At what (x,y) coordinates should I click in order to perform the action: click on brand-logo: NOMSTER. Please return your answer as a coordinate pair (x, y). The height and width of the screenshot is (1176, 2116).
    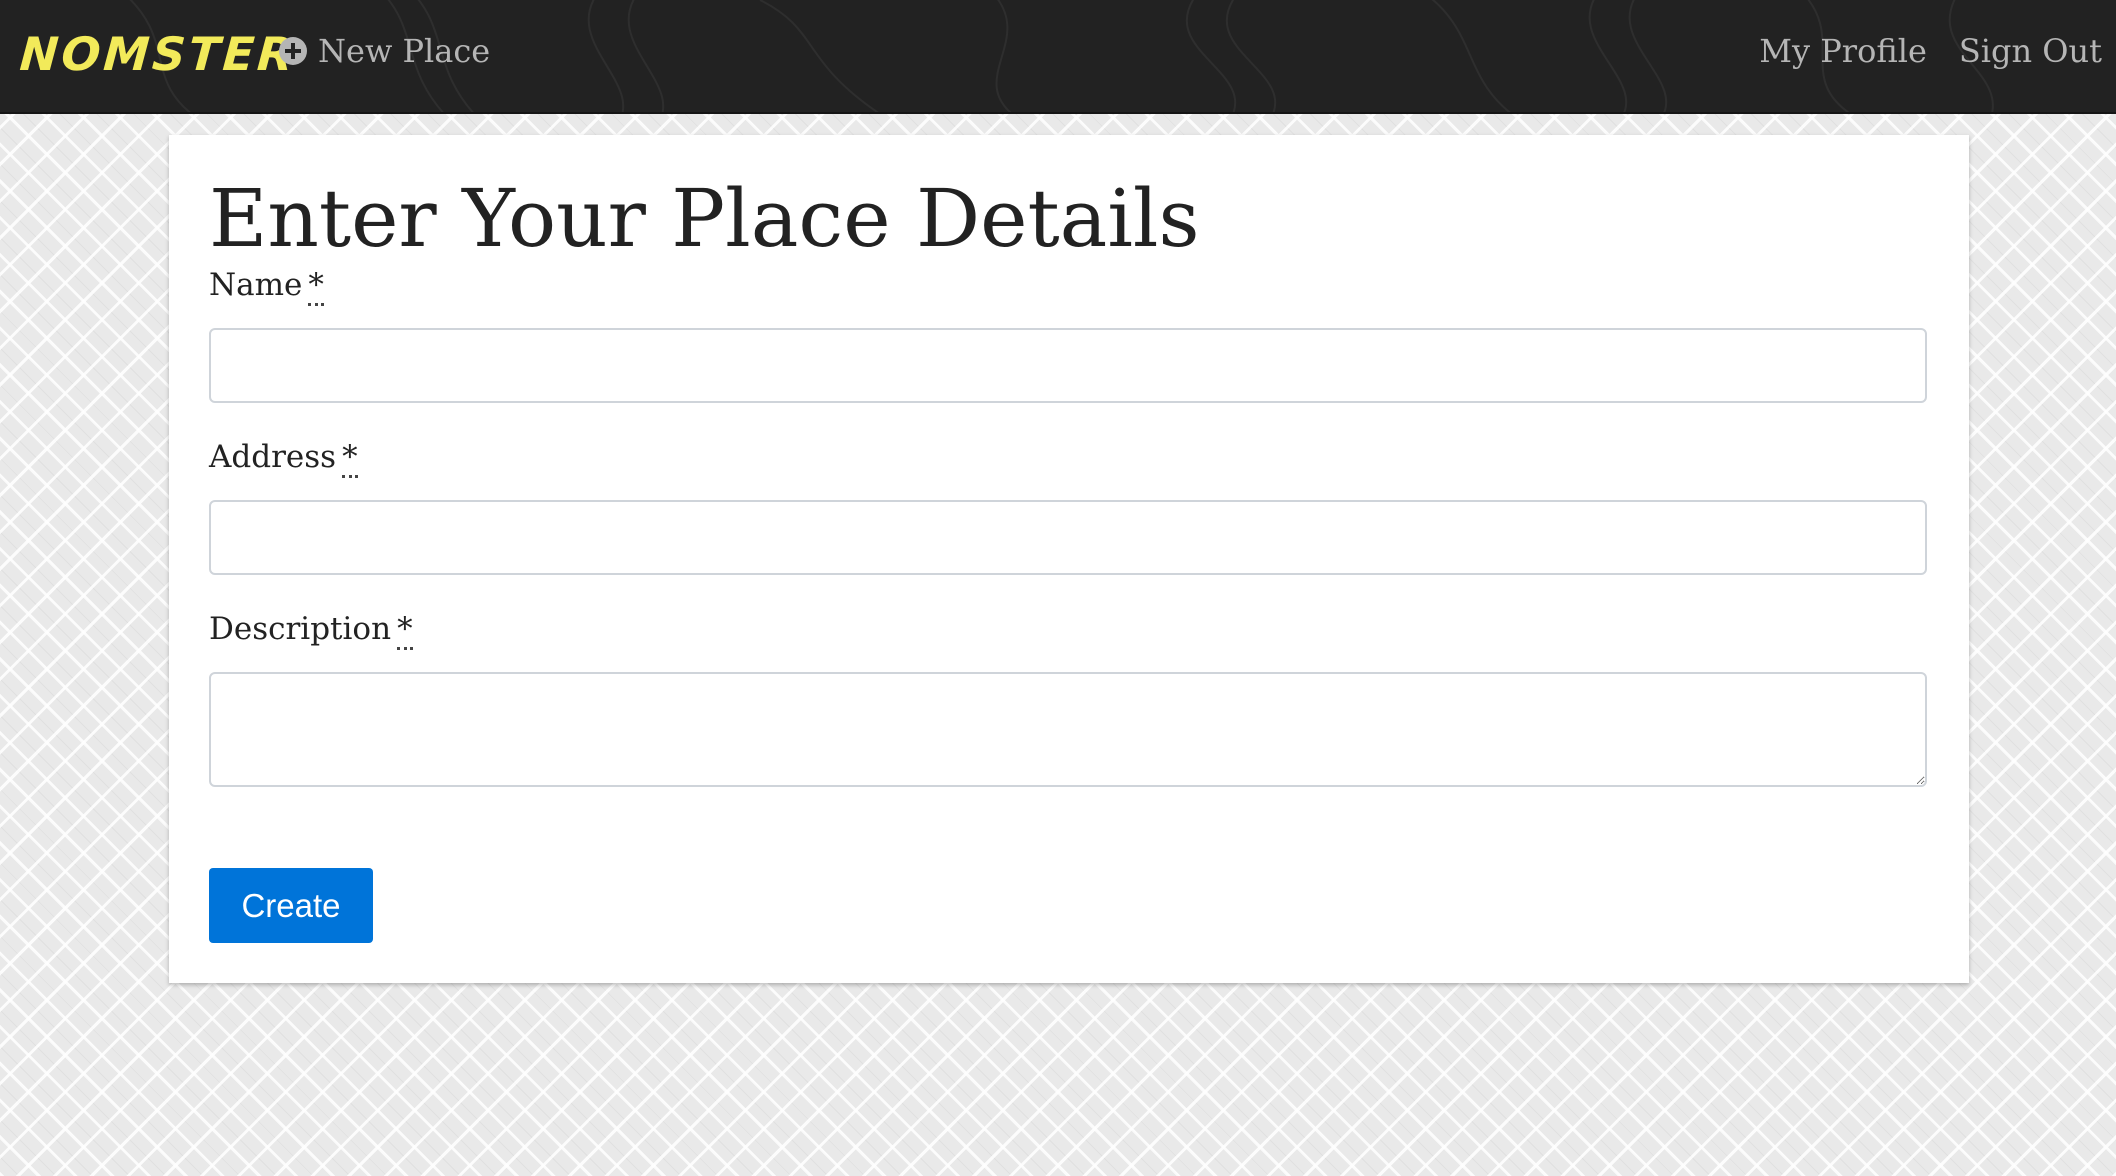
    Looking at the image, I should click on (158, 54).